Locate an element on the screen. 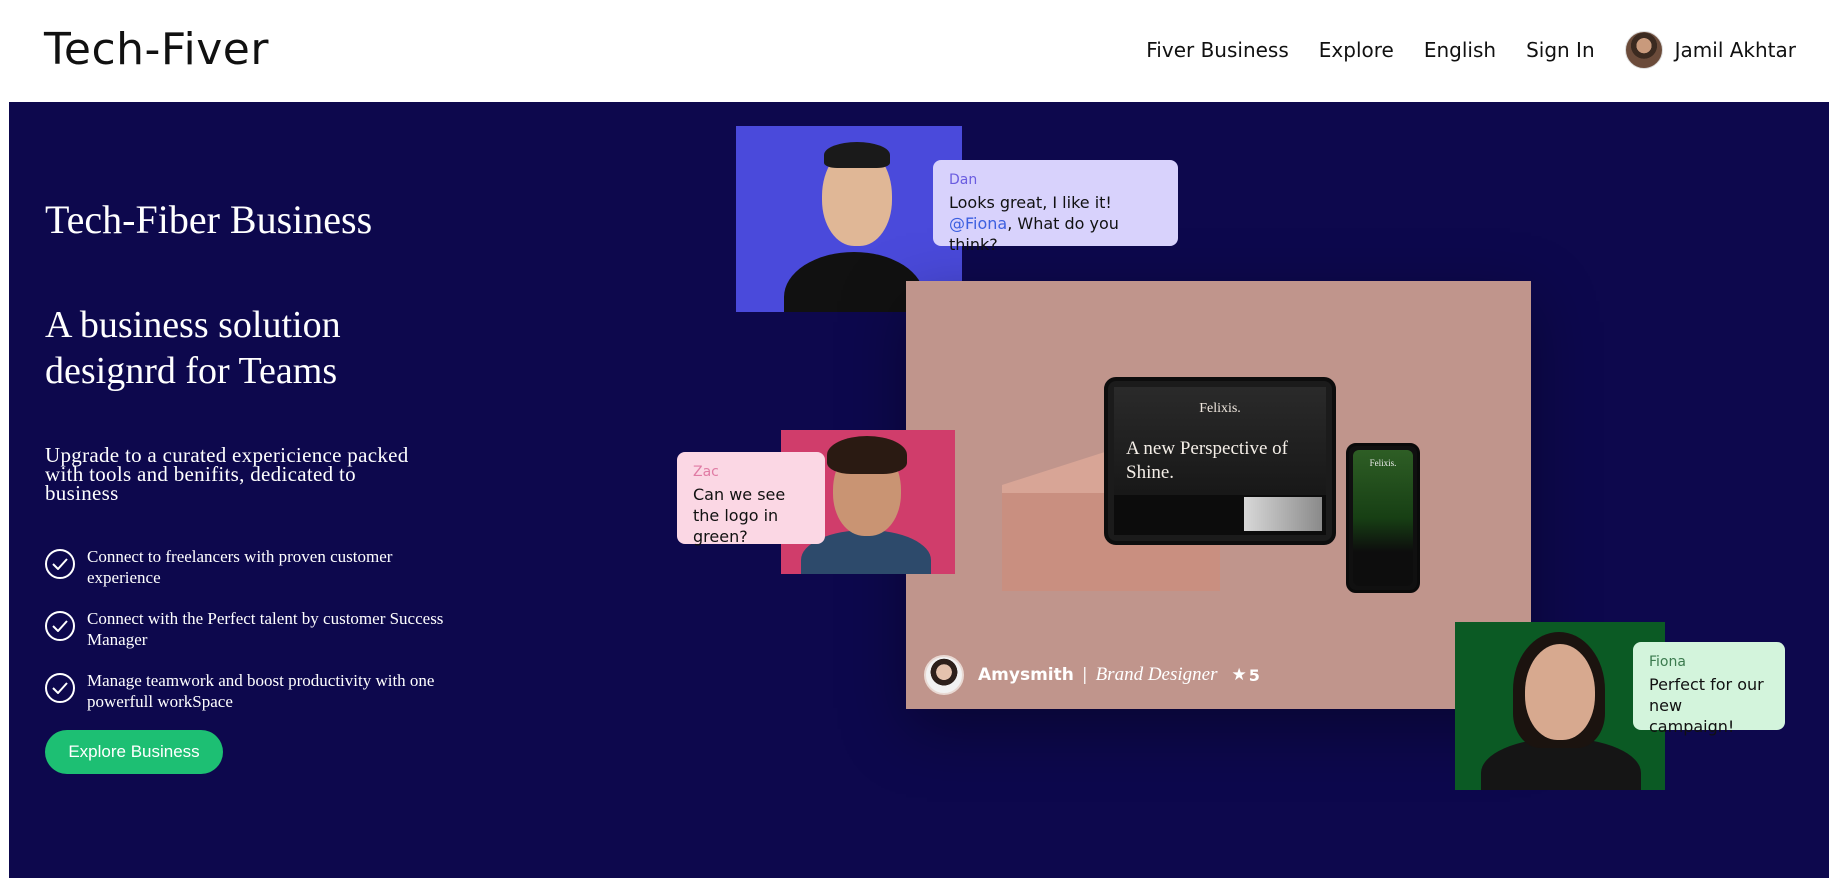  tablet-title: A new Perspective of Shine. is located at coordinates (1207, 460).